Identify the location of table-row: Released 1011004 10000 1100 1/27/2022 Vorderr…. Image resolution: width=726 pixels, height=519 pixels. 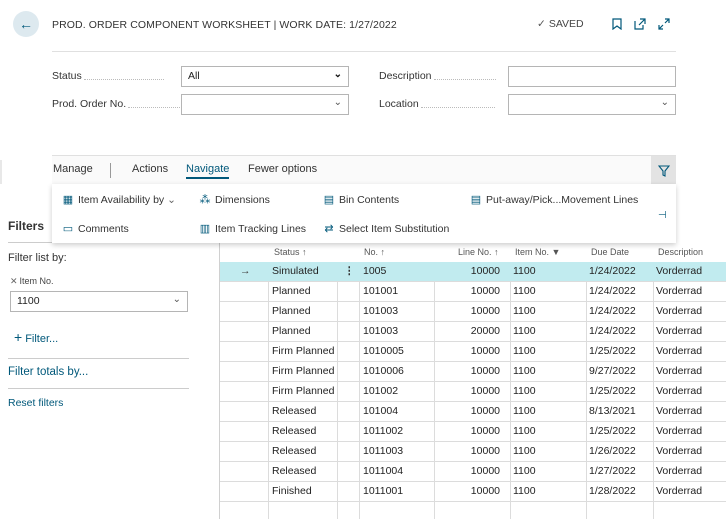
(473, 472).